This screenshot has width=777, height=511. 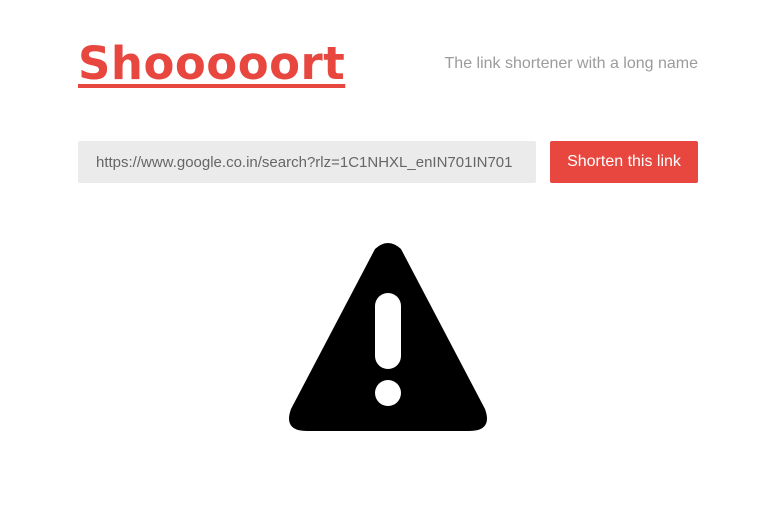 I want to click on shorten-button: Shorten this link, so click(x=624, y=162).